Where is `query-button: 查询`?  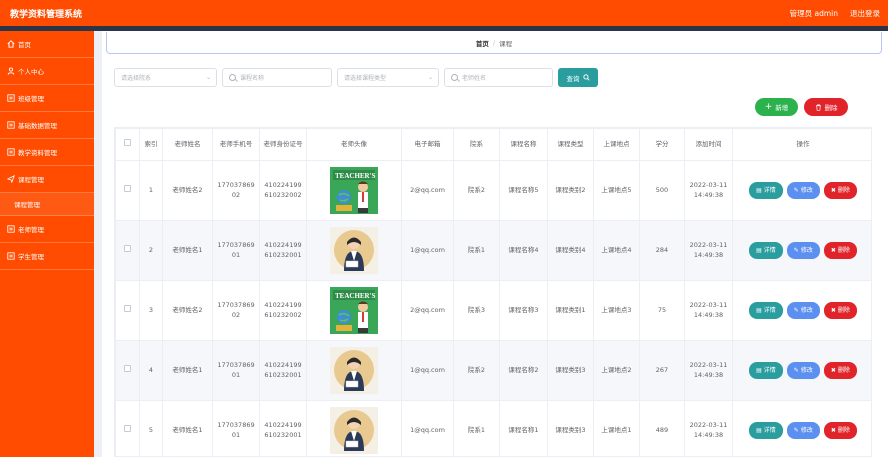
query-button: 查询 is located at coordinates (578, 77).